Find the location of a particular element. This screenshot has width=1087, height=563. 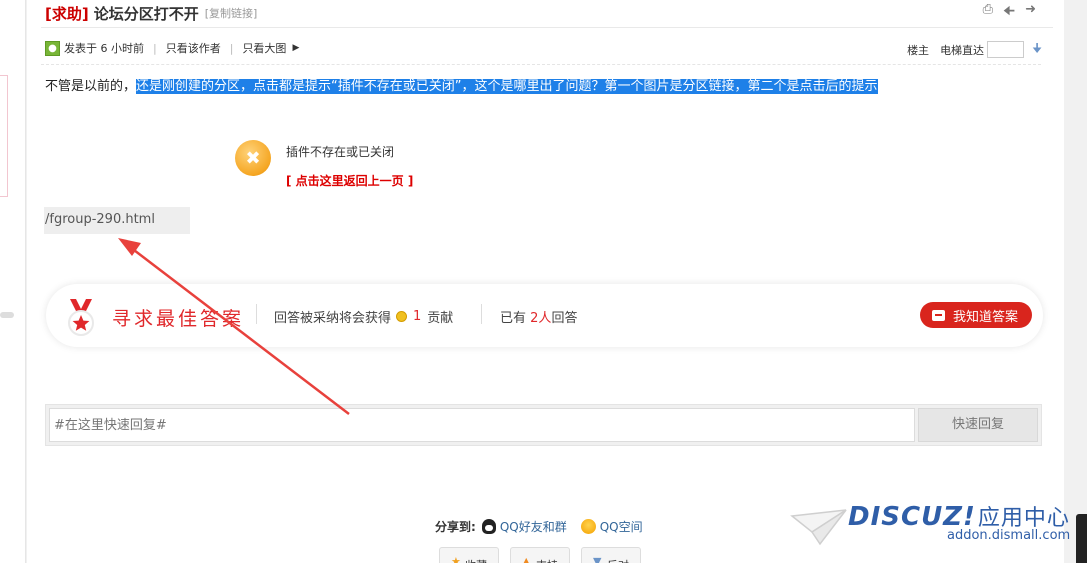

thread-toolbar: ⎙ 🠈 ➜ is located at coordinates (1009, 13).